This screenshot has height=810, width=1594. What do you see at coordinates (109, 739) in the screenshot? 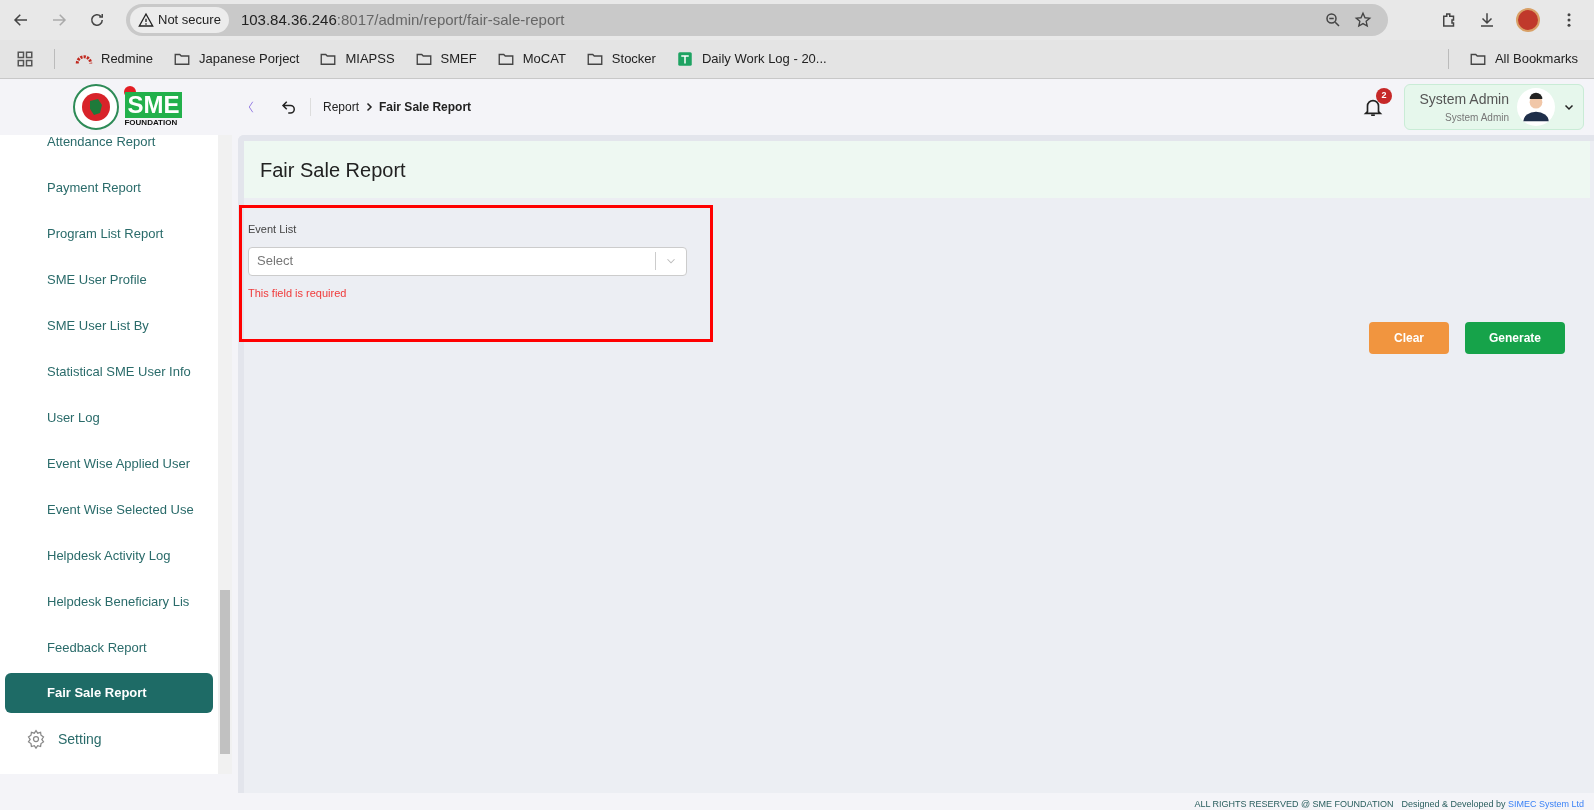
I see `setting-item: Setting` at bounding box center [109, 739].